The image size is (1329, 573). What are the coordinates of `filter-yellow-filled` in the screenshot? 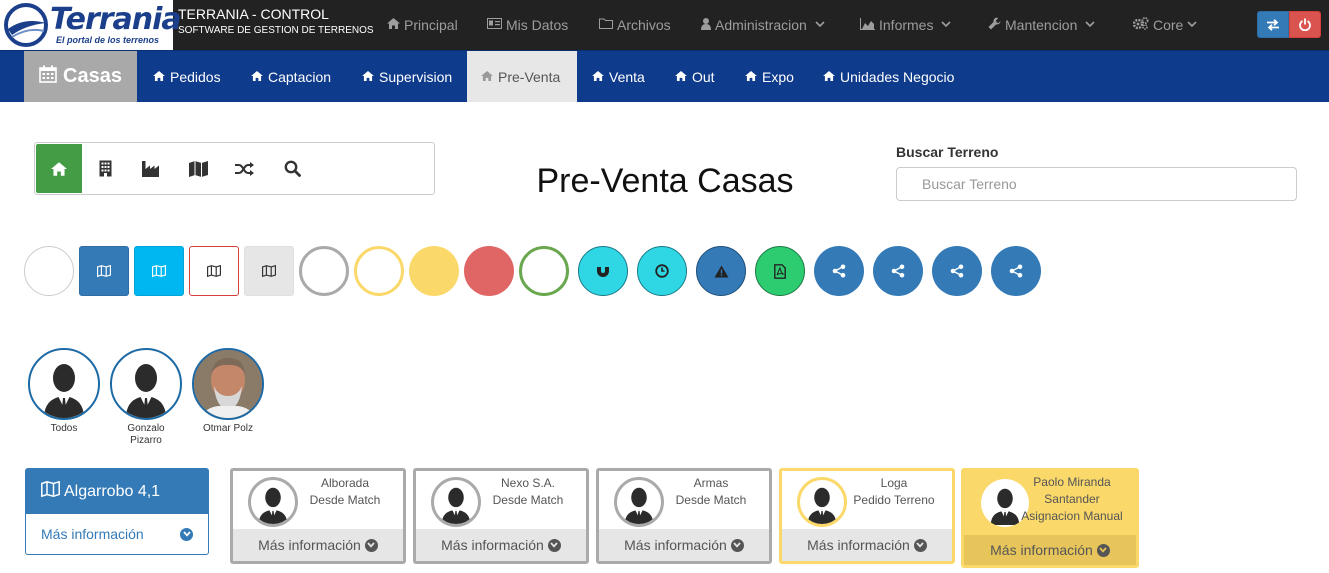 It's located at (434, 271).